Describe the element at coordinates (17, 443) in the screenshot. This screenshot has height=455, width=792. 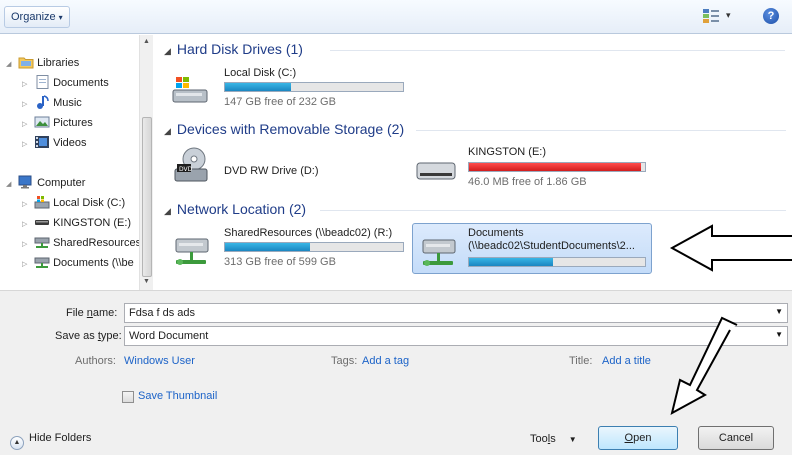
I see `chevron-up-icon: ▲` at that location.